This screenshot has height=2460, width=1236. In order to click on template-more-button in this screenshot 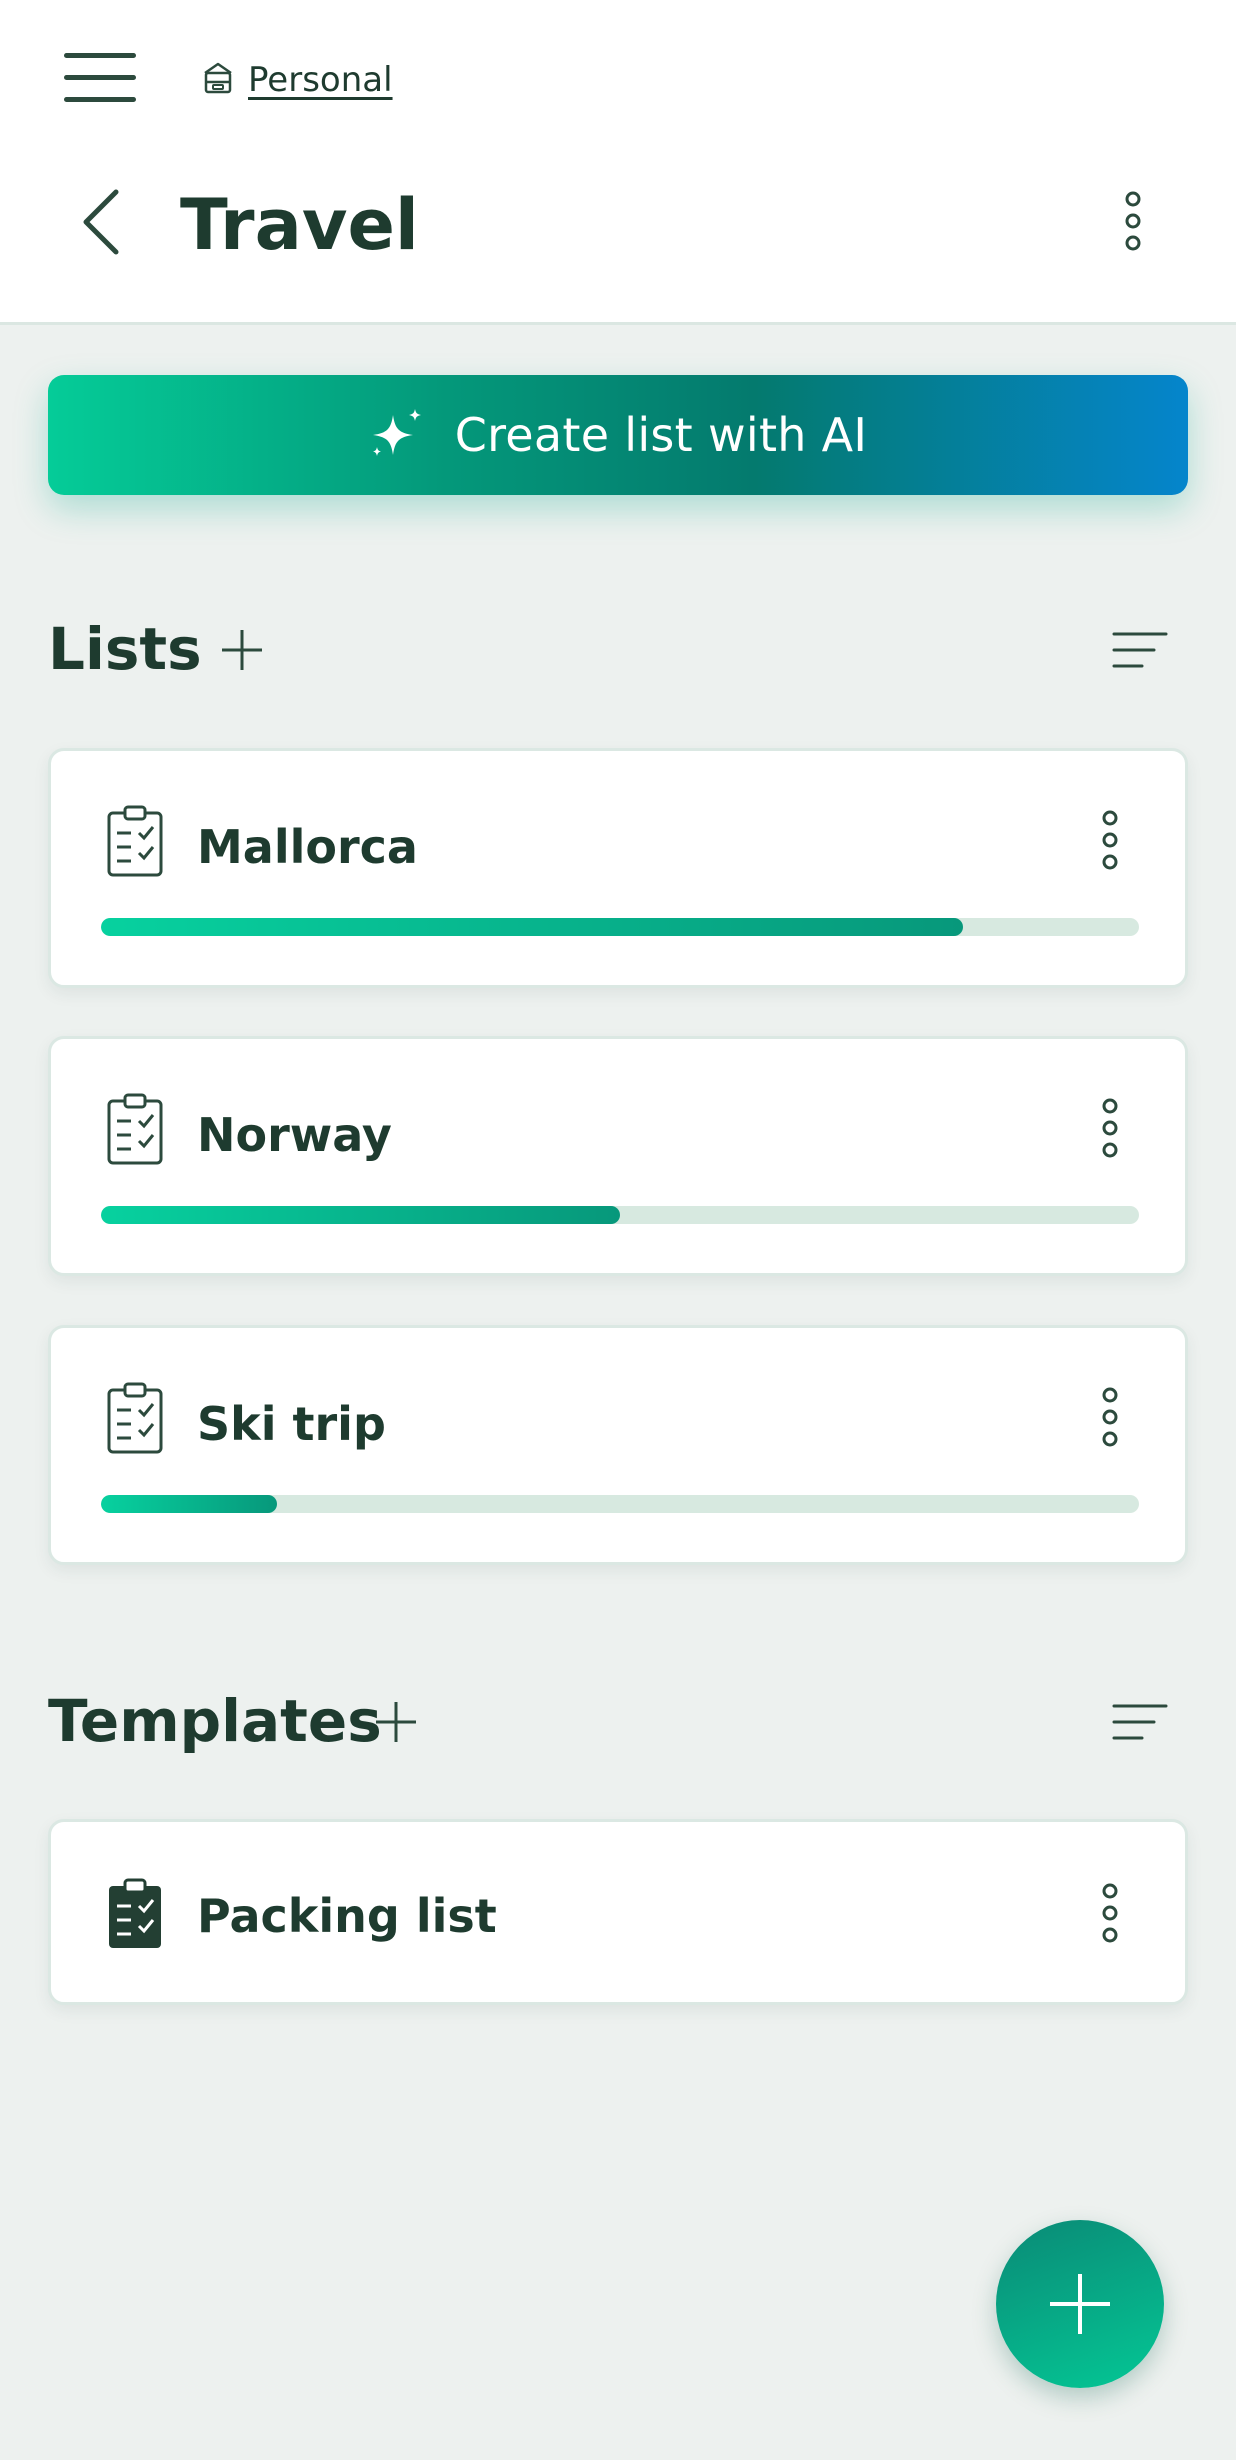, I will do `click(1110, 1913)`.